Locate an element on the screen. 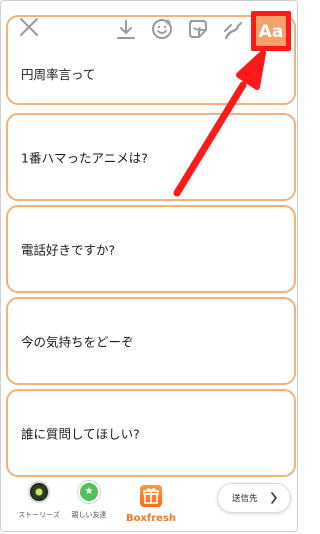  send-to-button: 送信先 is located at coordinates (254, 498).